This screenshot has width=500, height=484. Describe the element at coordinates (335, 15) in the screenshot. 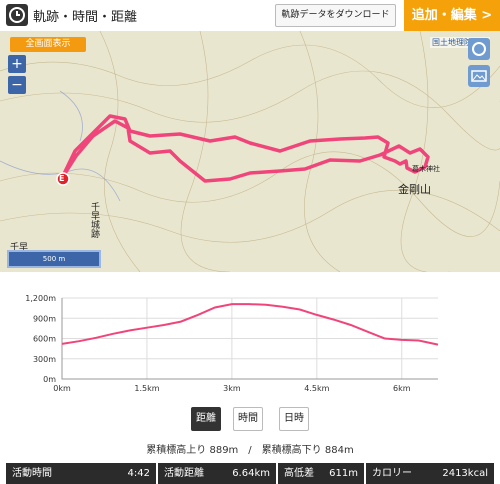

I see `download-track-button: 軌跡データをダウンロード` at that location.